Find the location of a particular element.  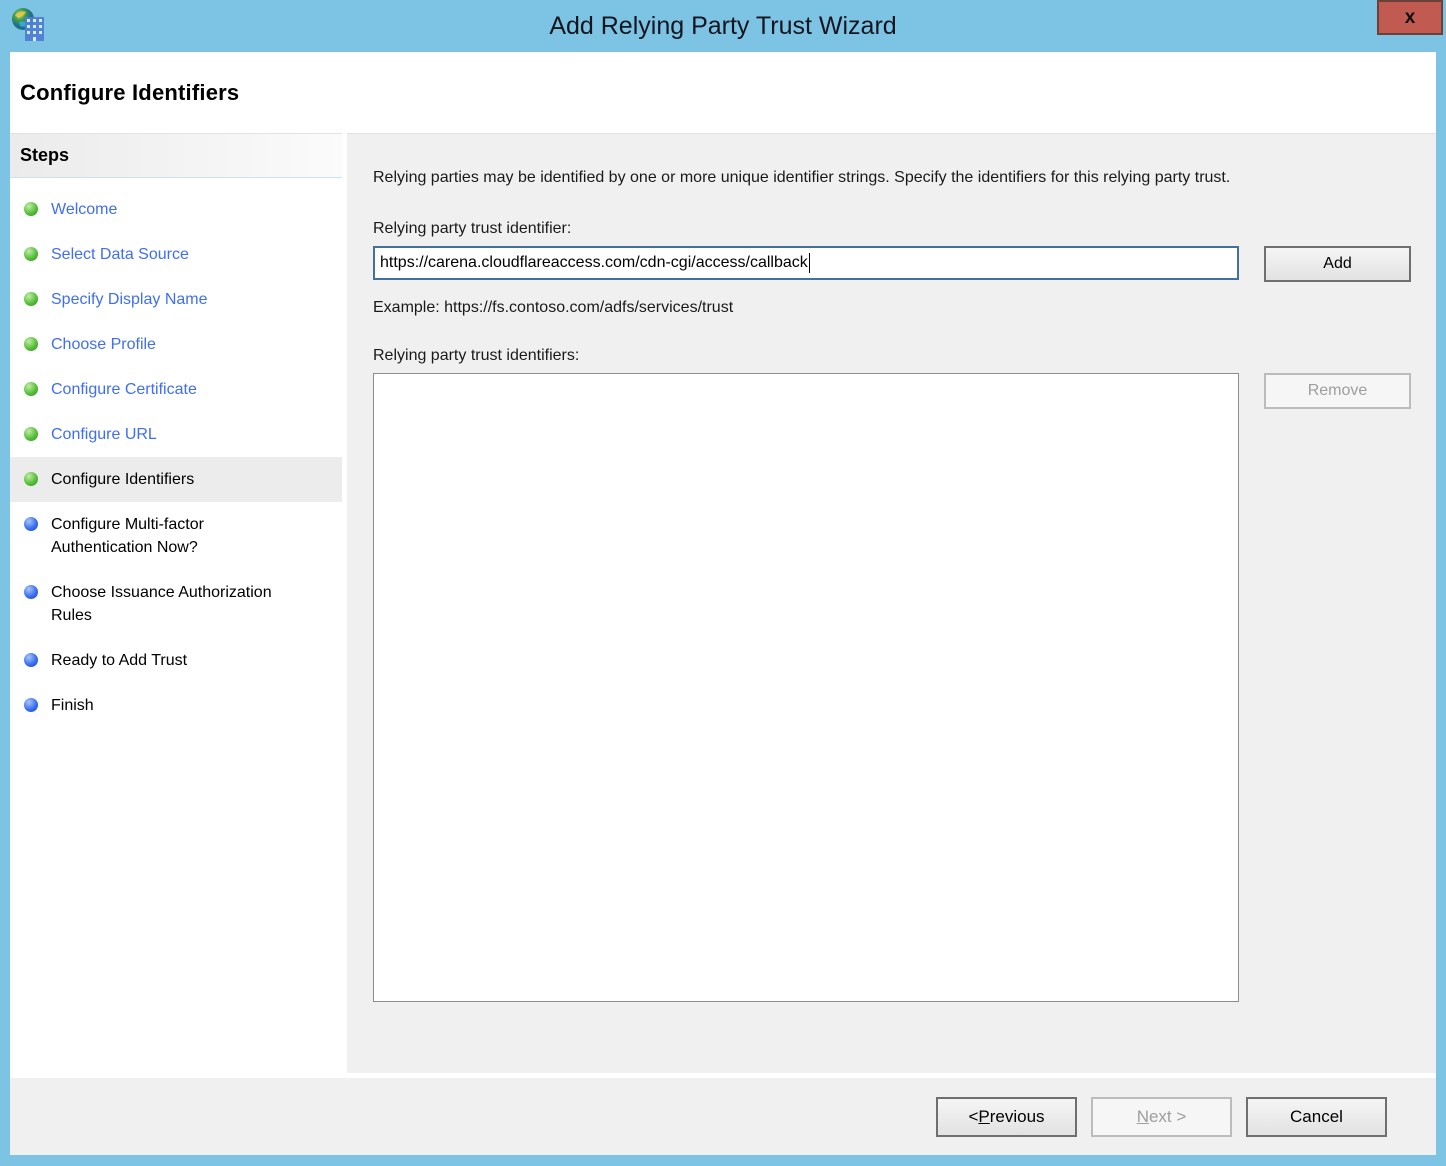

cancel-button: Cancel is located at coordinates (1316, 1116).